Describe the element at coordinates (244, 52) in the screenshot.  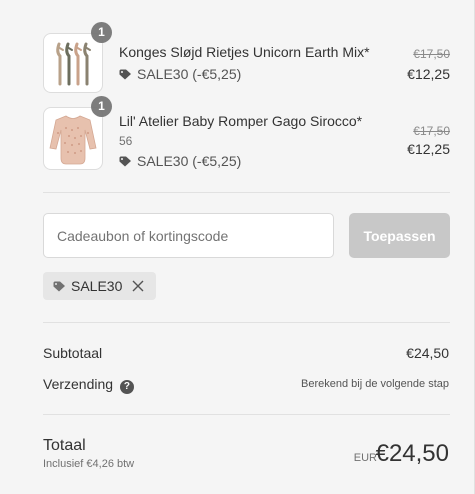
I see `product-name: Konges Sløjd Rietjes Unicorn Earth Mix*` at that location.